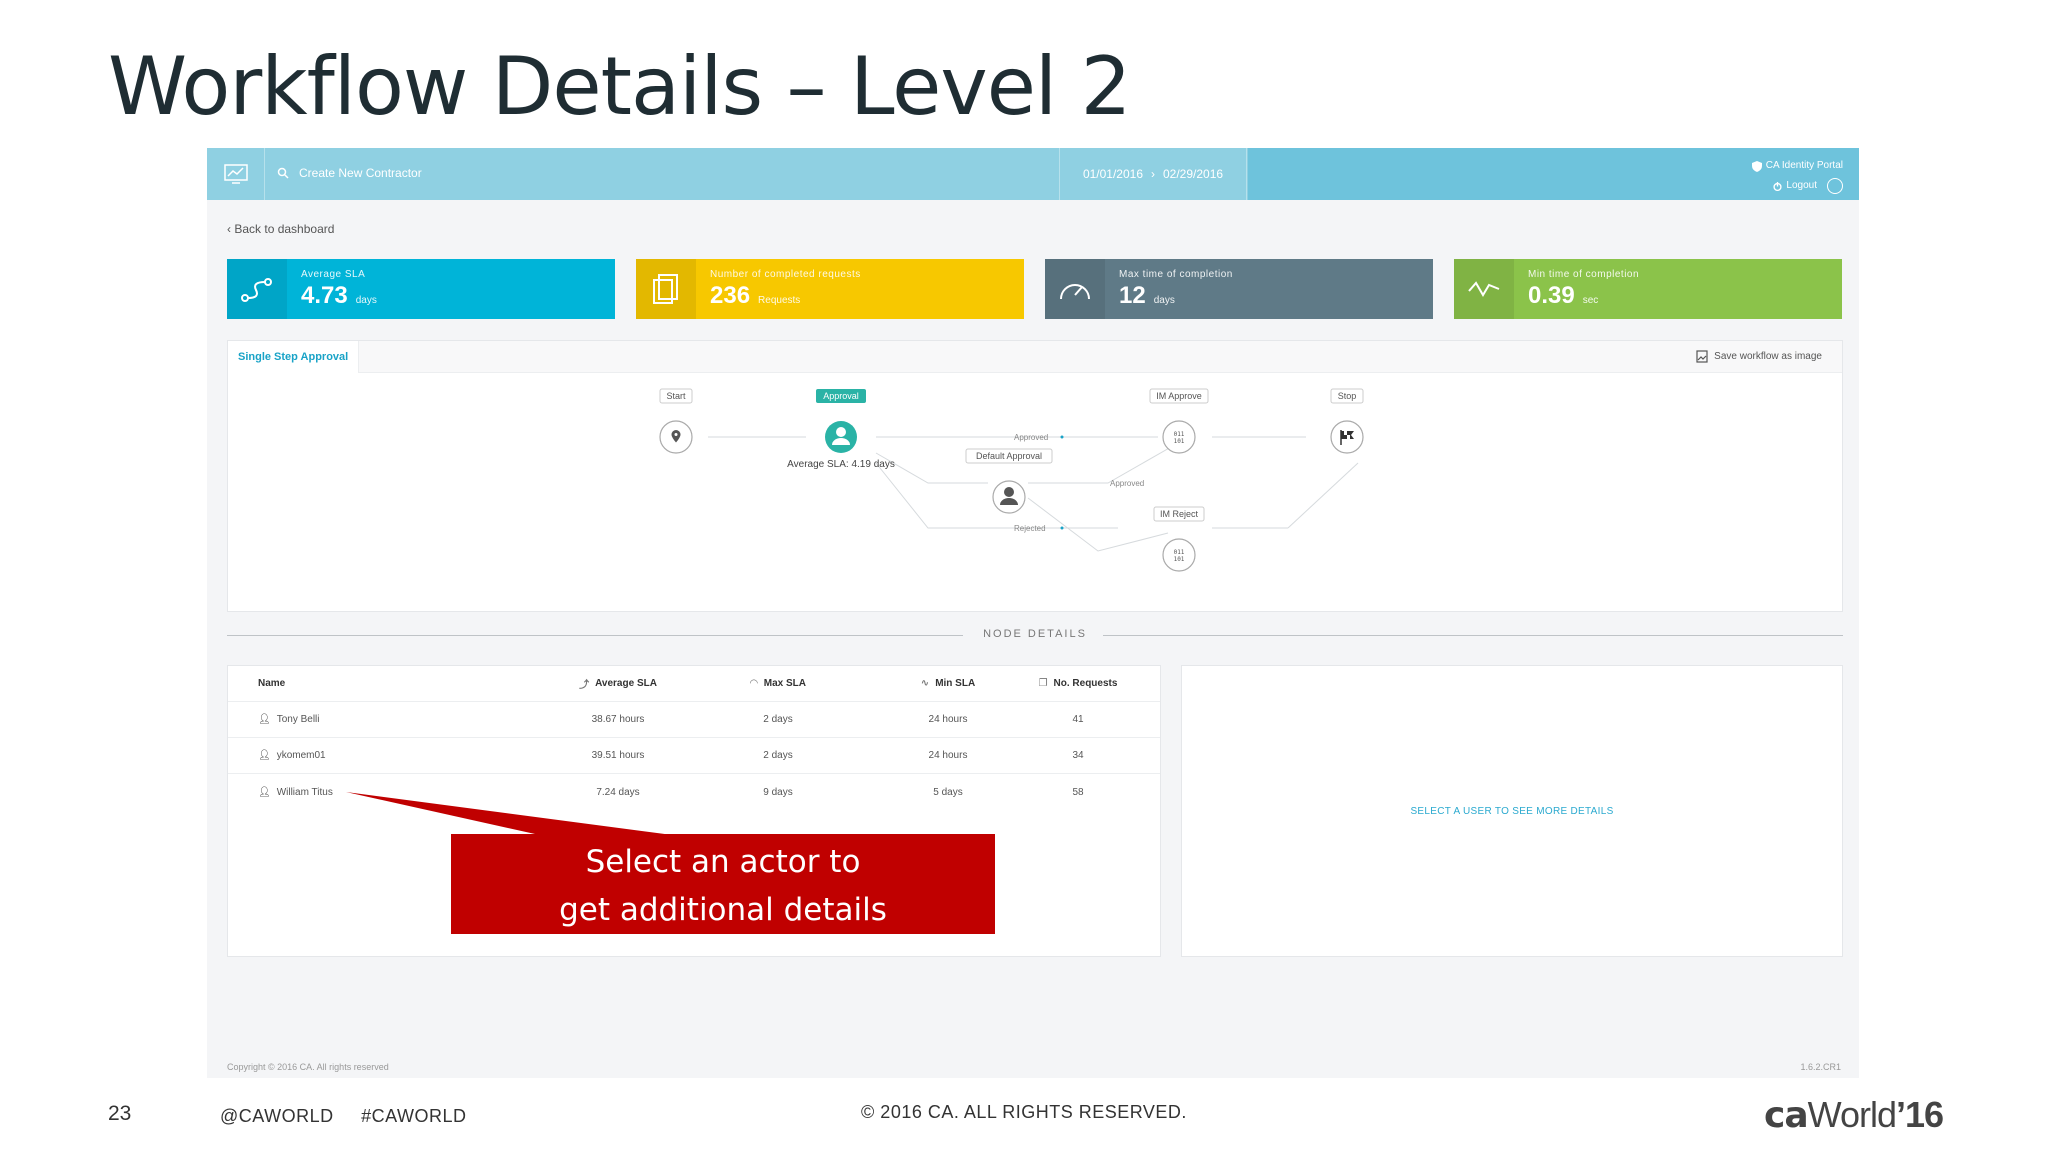  I want to click on actor-name: ykomem01, so click(301, 755).